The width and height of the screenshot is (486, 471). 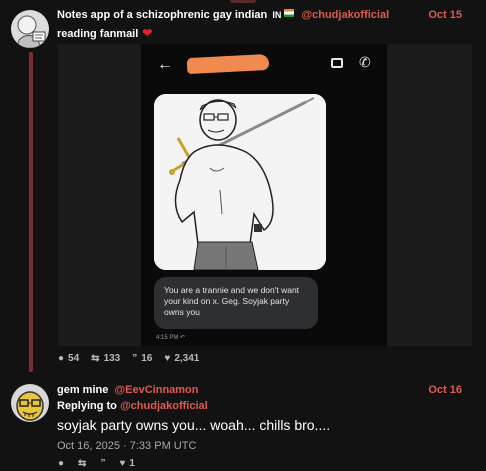 What do you see at coordinates (445, 390) in the screenshot?
I see `post-date: Oct 16` at bounding box center [445, 390].